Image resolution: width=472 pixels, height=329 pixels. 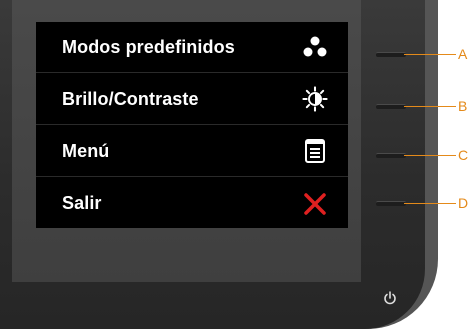 What do you see at coordinates (130, 98) in the screenshot?
I see `osd-item-label: Brillo/Contraste` at bounding box center [130, 98].